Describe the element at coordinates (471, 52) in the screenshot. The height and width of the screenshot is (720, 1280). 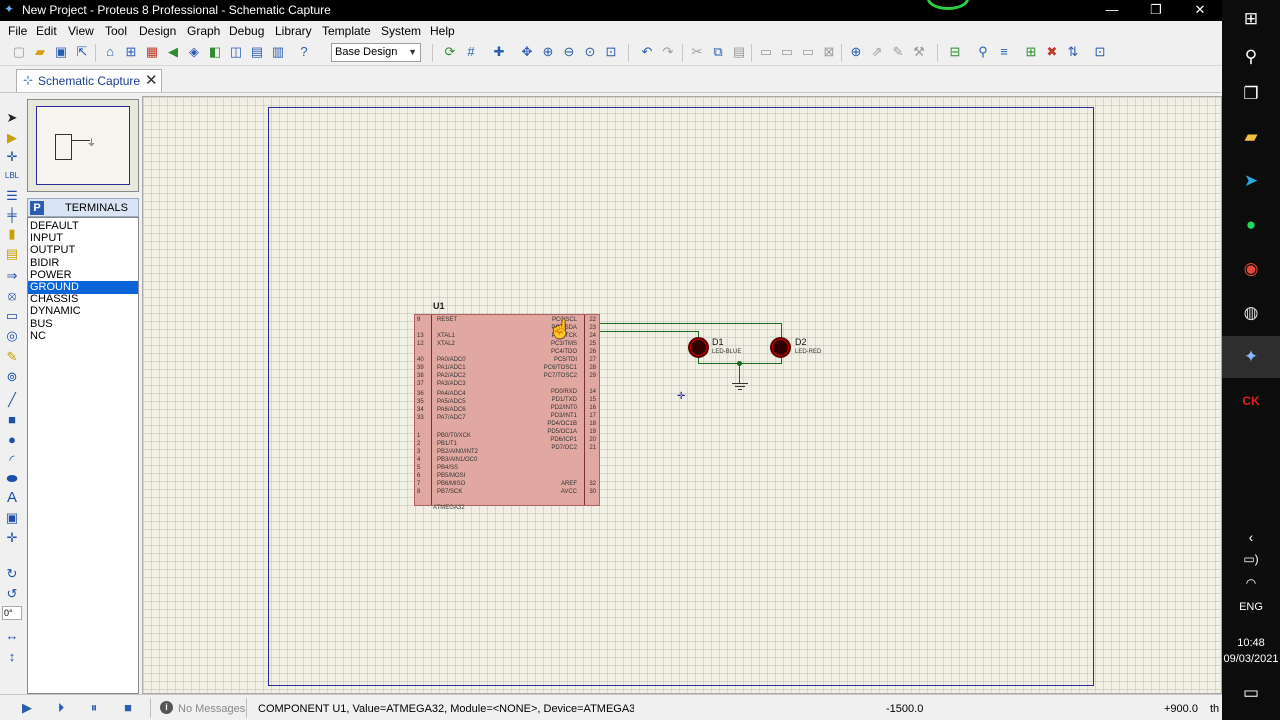
I see `grid-toggle-icon: #` at that location.